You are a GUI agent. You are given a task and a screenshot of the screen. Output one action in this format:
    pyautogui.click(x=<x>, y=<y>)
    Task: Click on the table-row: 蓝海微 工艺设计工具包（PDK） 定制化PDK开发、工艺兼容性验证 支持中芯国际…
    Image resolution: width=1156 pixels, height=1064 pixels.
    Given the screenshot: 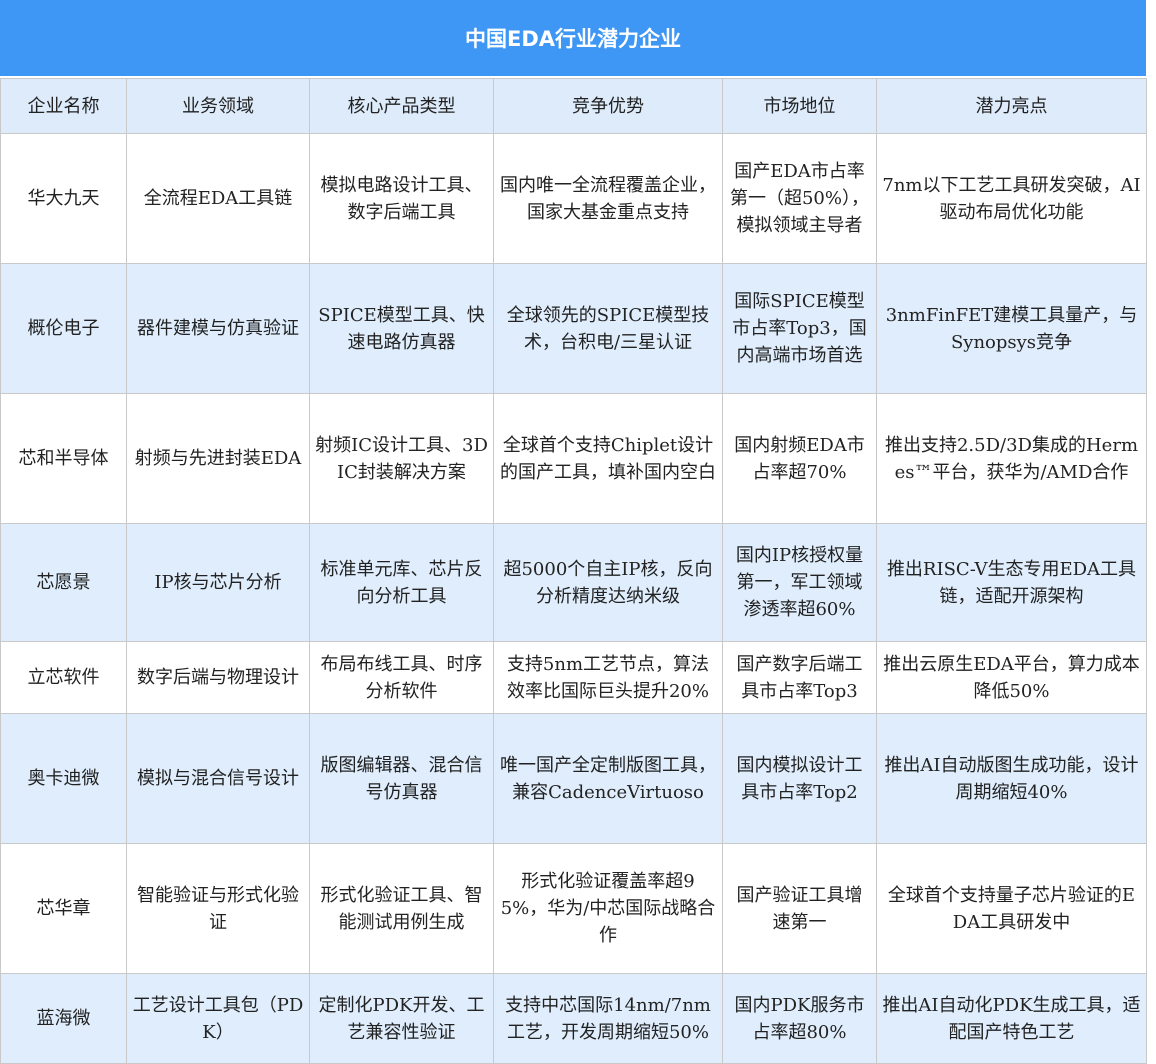 What is the action you would take?
    pyautogui.click(x=573, y=1018)
    